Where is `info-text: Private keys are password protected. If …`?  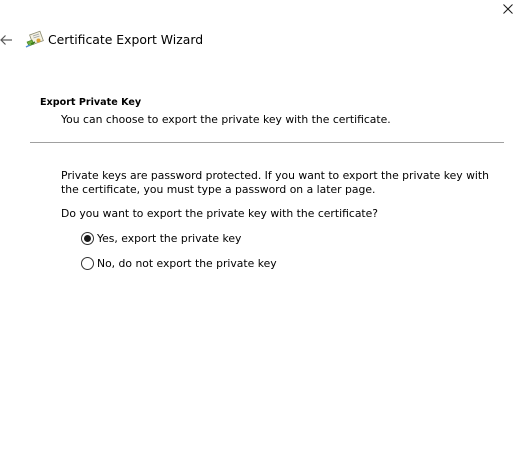 info-text: Private keys are password protected. If … is located at coordinates (275, 182).